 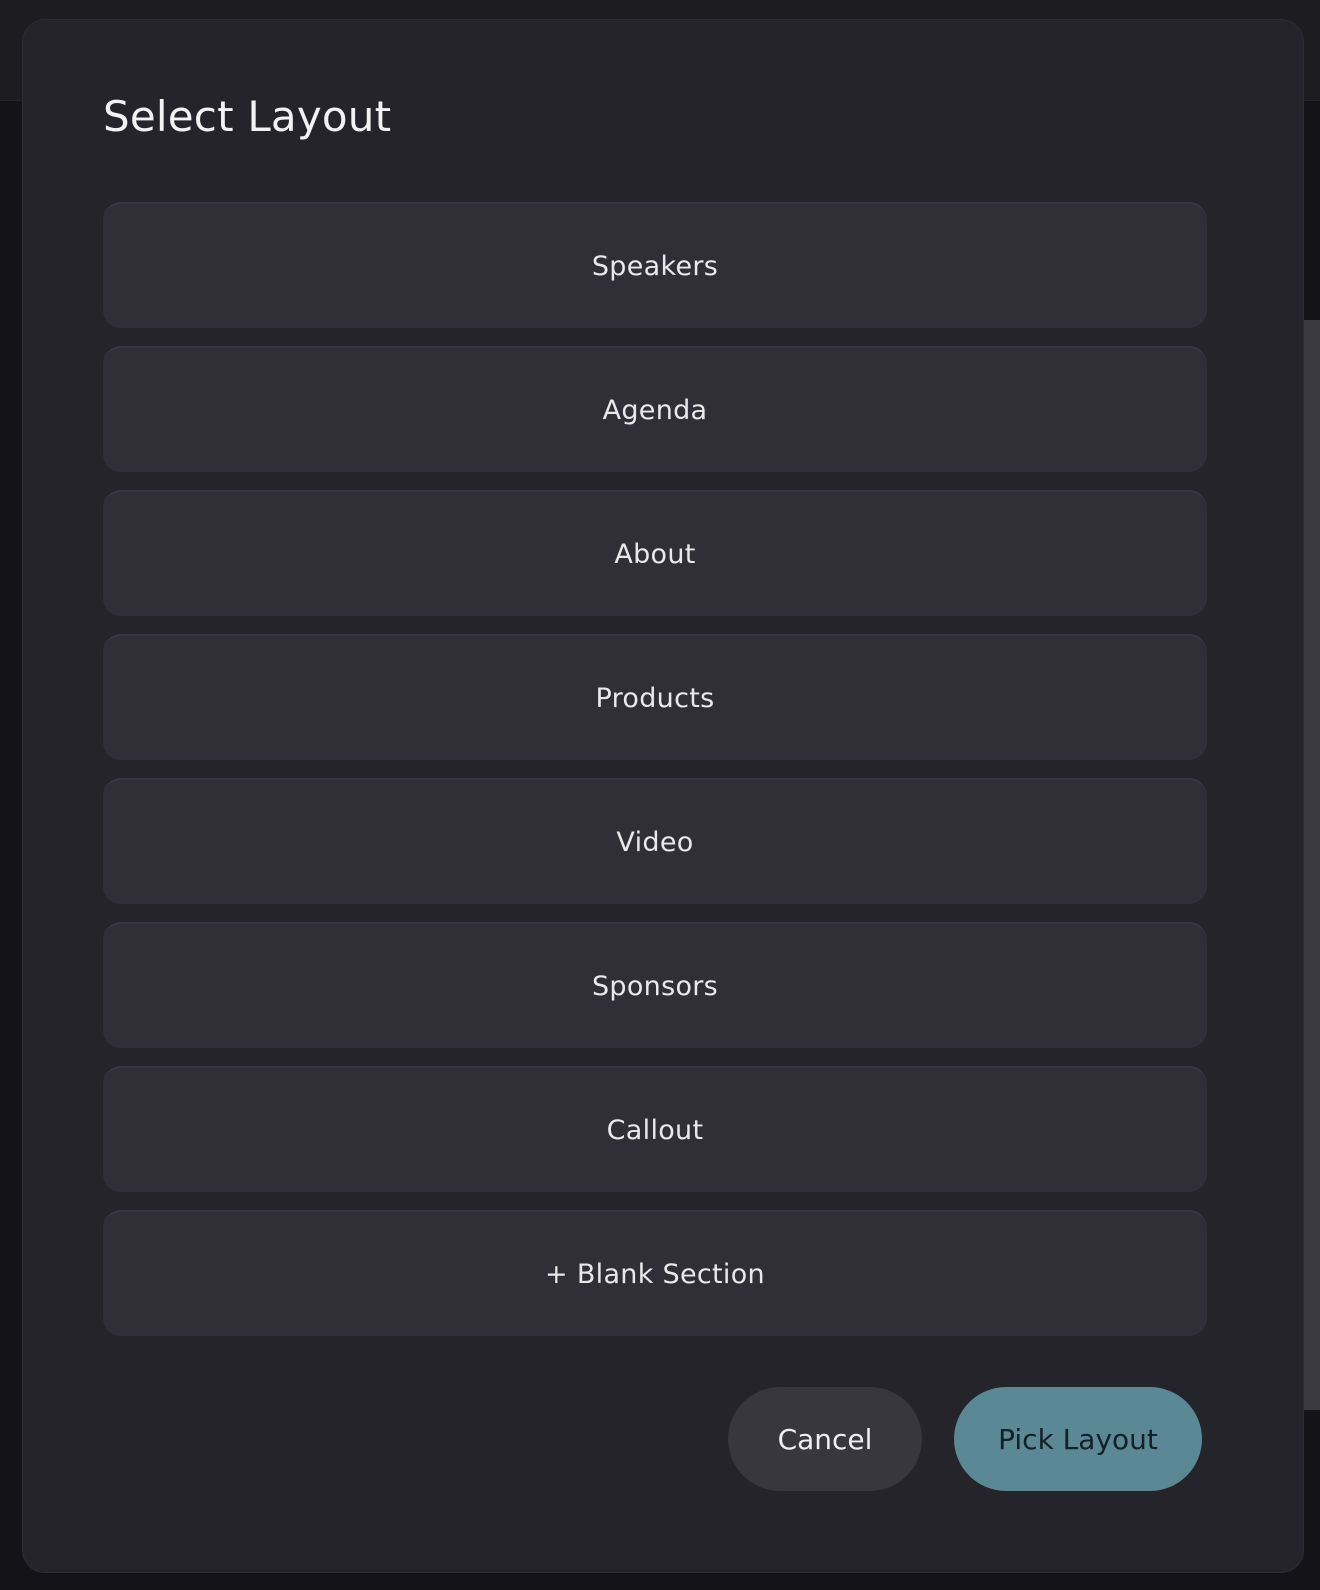 What do you see at coordinates (615, 1440) in the screenshot?
I see `dialog-footer: Cancel Pick Layout` at bounding box center [615, 1440].